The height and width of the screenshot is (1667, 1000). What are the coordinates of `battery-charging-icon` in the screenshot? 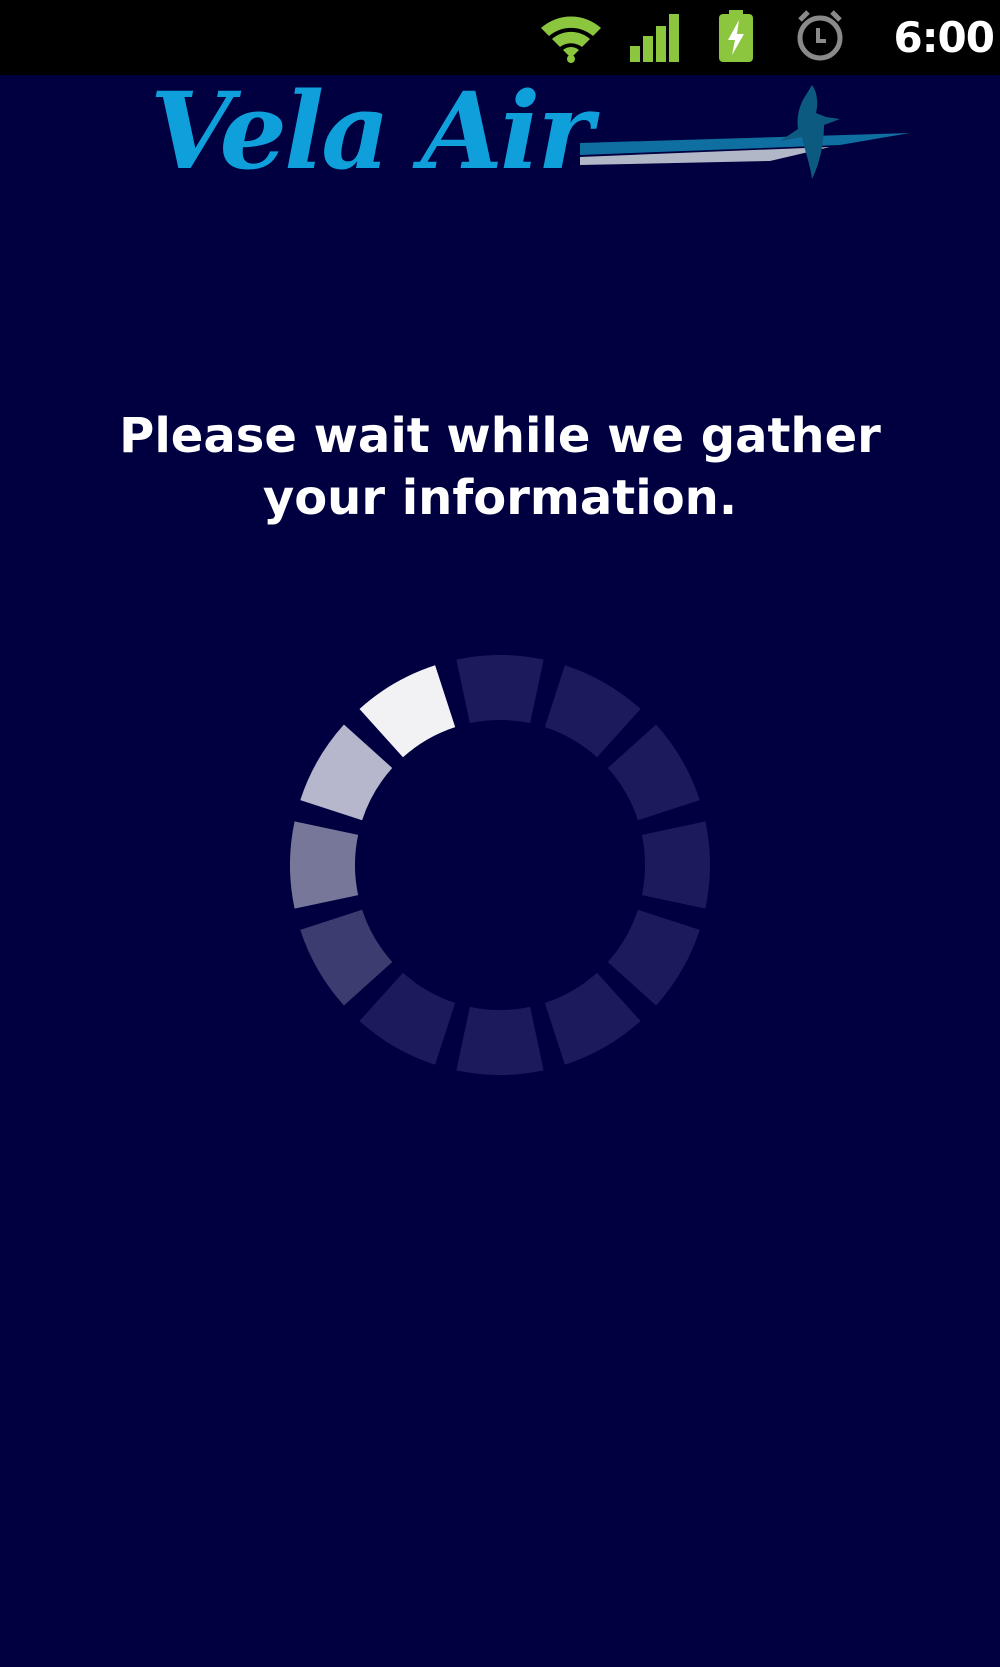 It's located at (736, 36).